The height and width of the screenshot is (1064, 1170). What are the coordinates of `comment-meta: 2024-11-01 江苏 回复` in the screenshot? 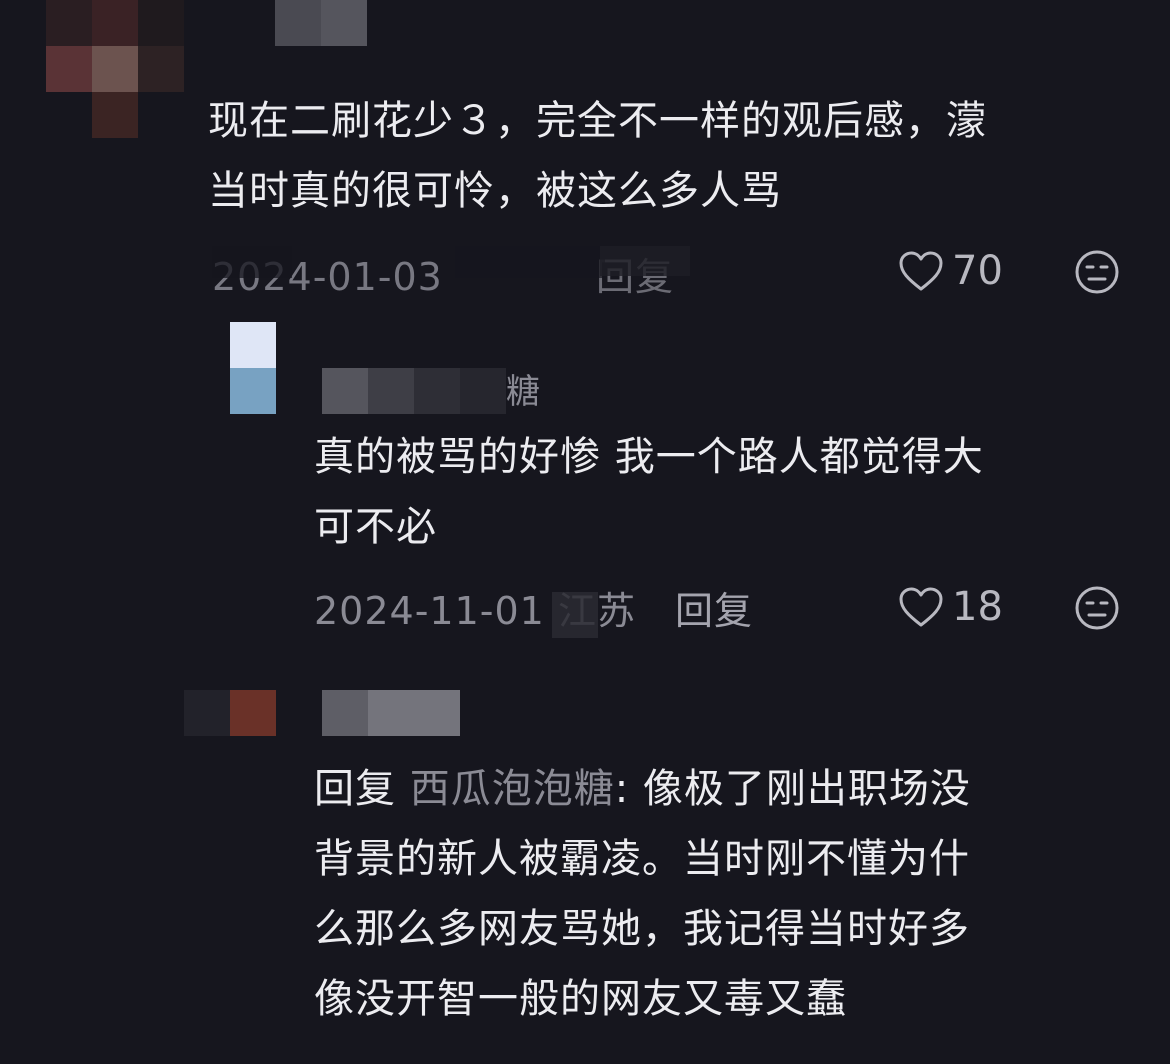 It's located at (533, 607).